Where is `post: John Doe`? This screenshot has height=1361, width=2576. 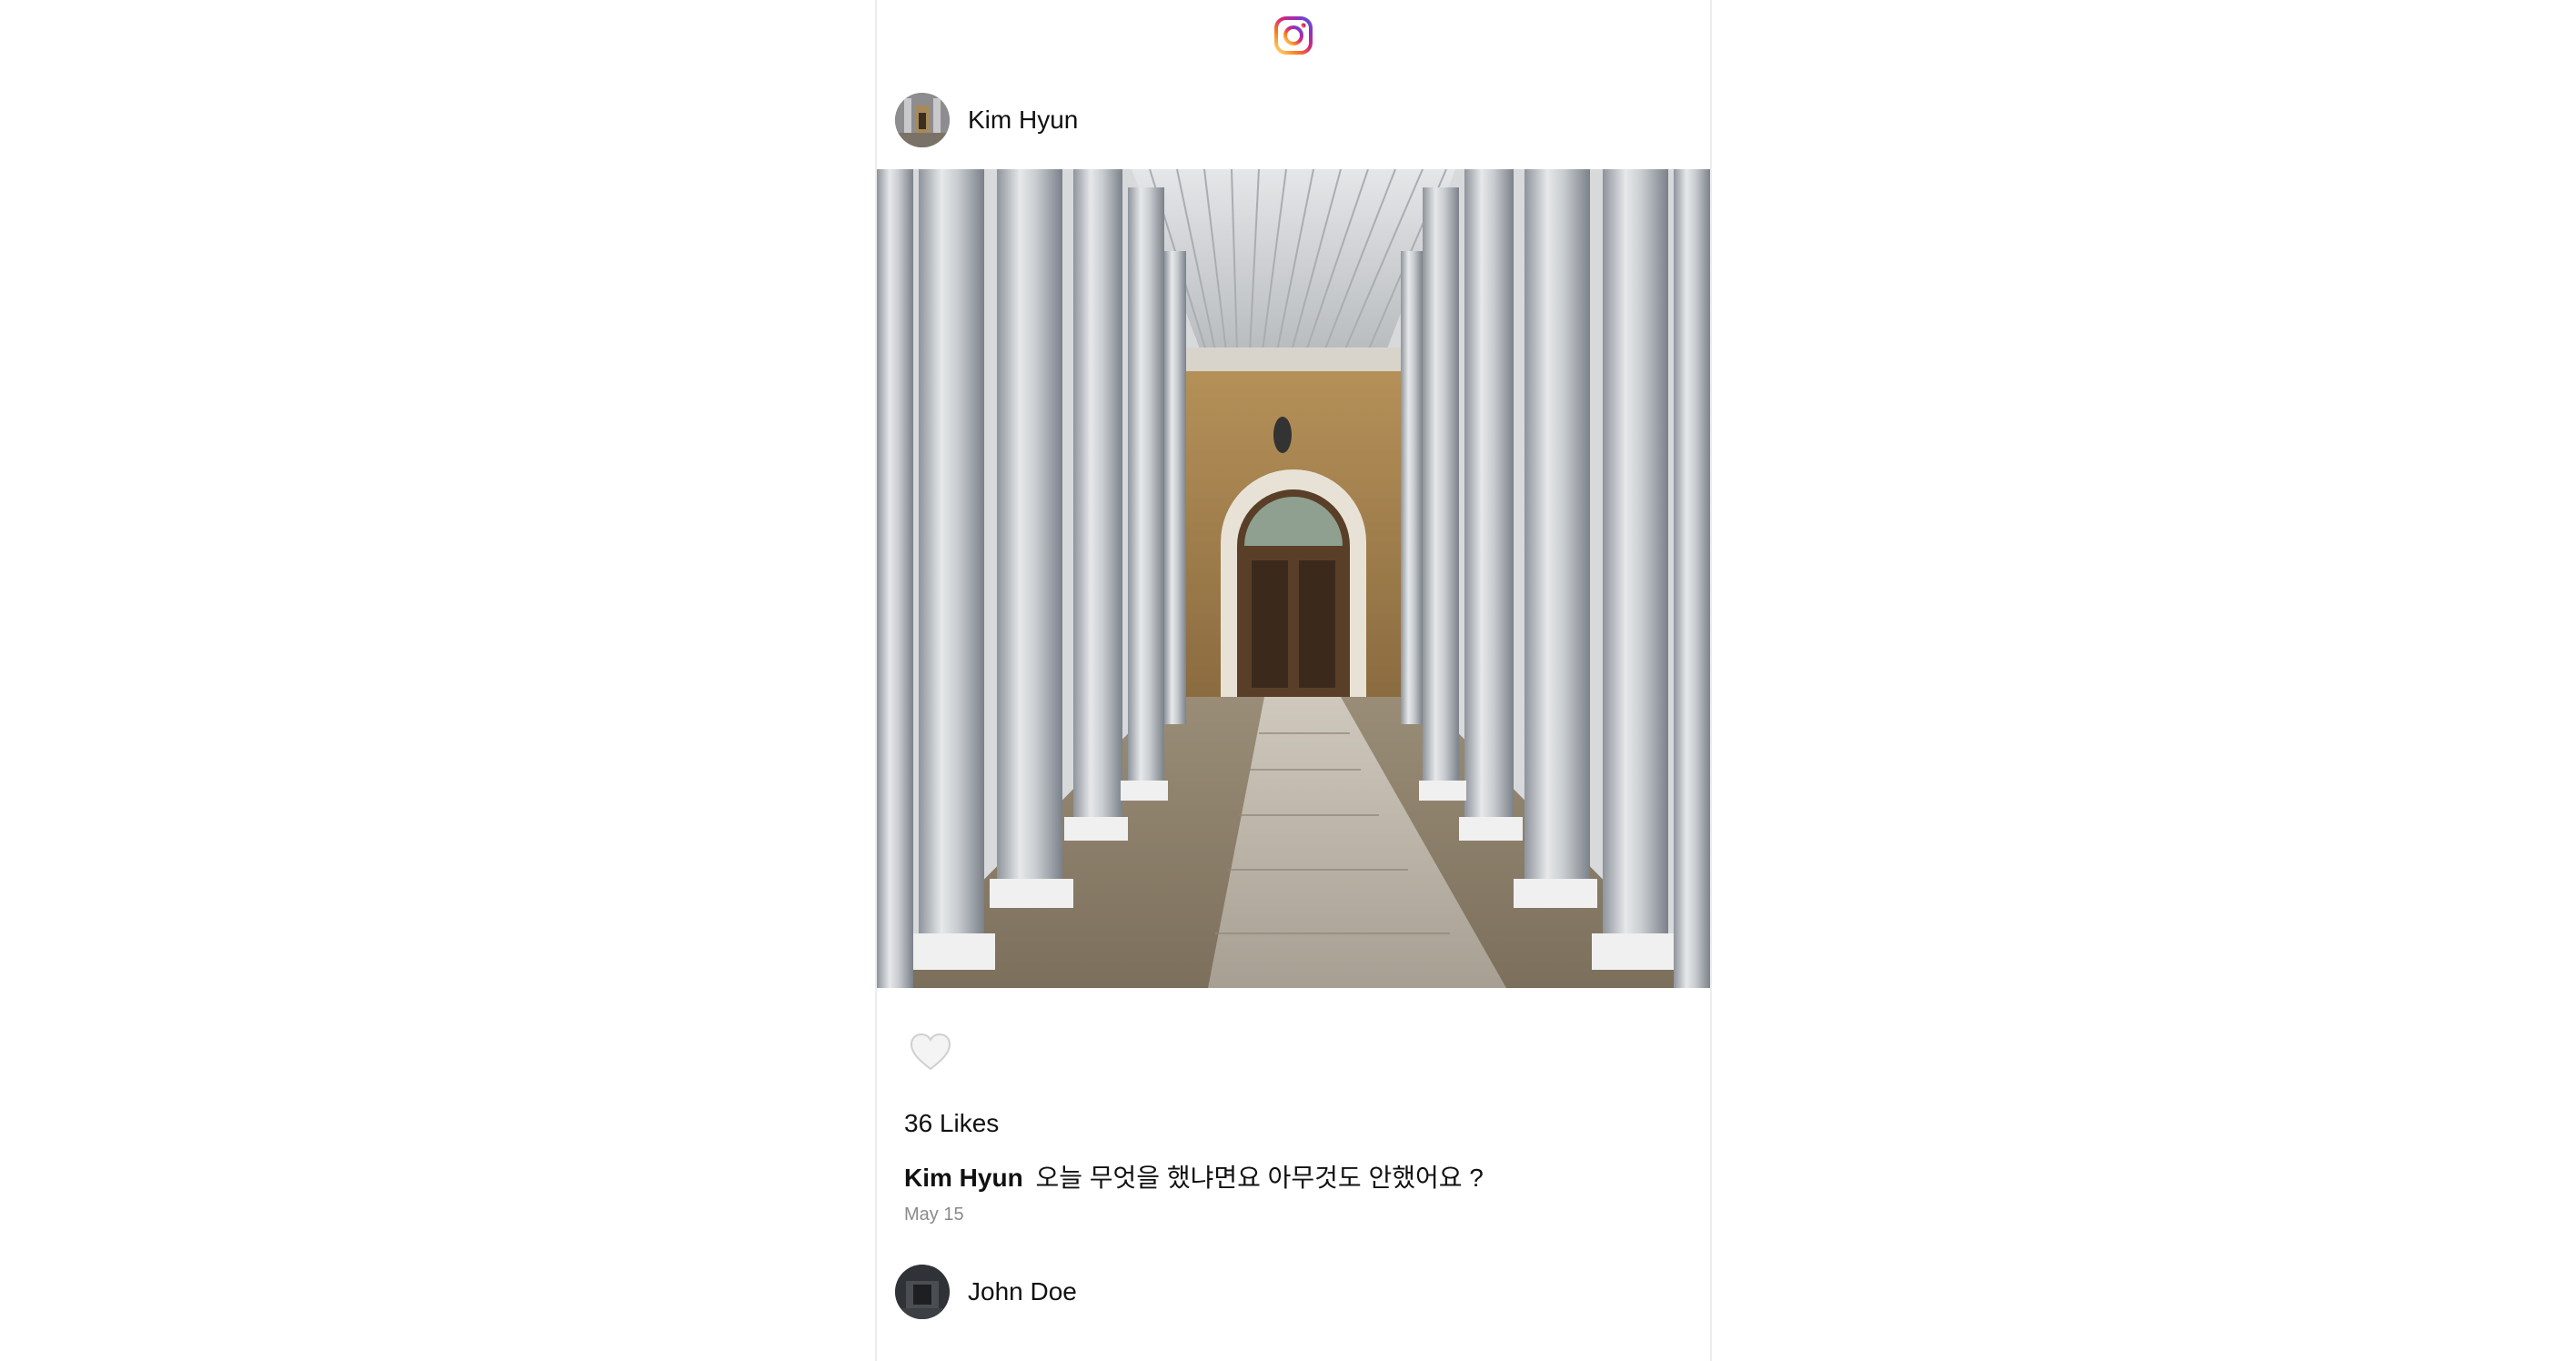
post: John Doe is located at coordinates (1293, 1292).